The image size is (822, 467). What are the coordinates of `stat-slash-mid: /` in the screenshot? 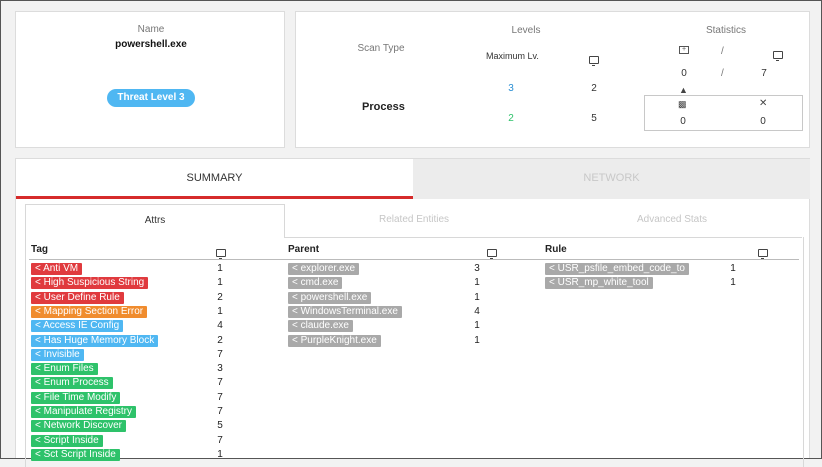 It's located at (722, 73).